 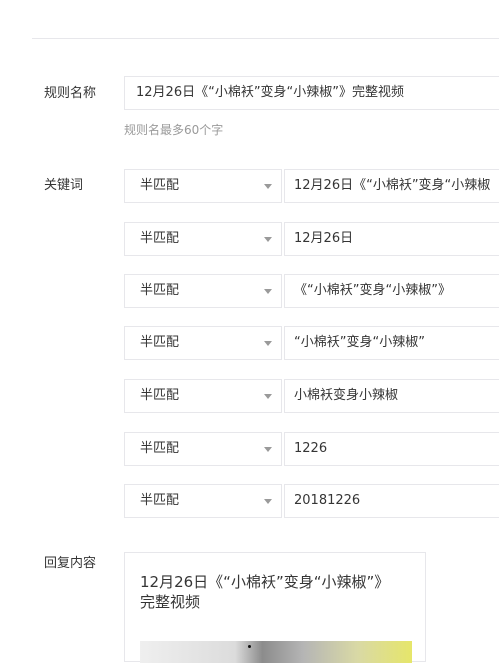 What do you see at coordinates (391, 396) in the screenshot?
I see `keyword-input: 小棉袄变身小辣椒` at bounding box center [391, 396].